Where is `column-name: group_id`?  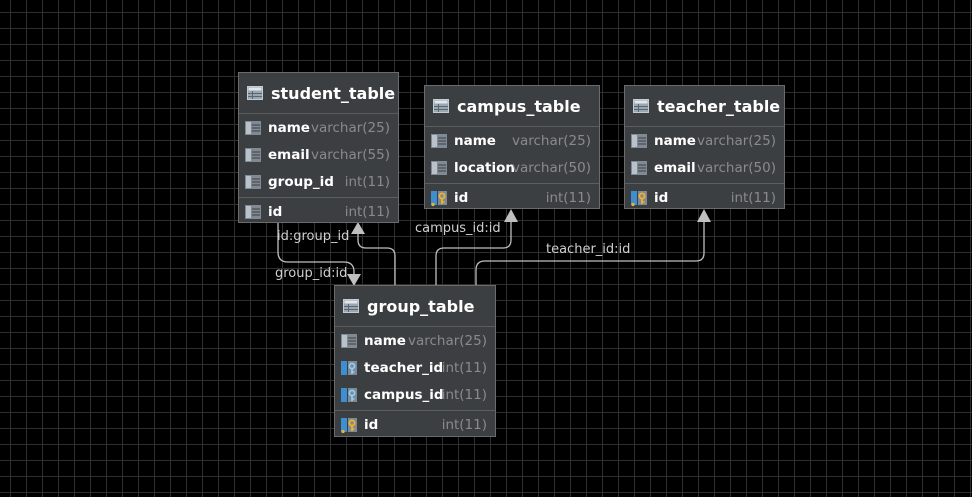 column-name: group_id is located at coordinates (301, 181).